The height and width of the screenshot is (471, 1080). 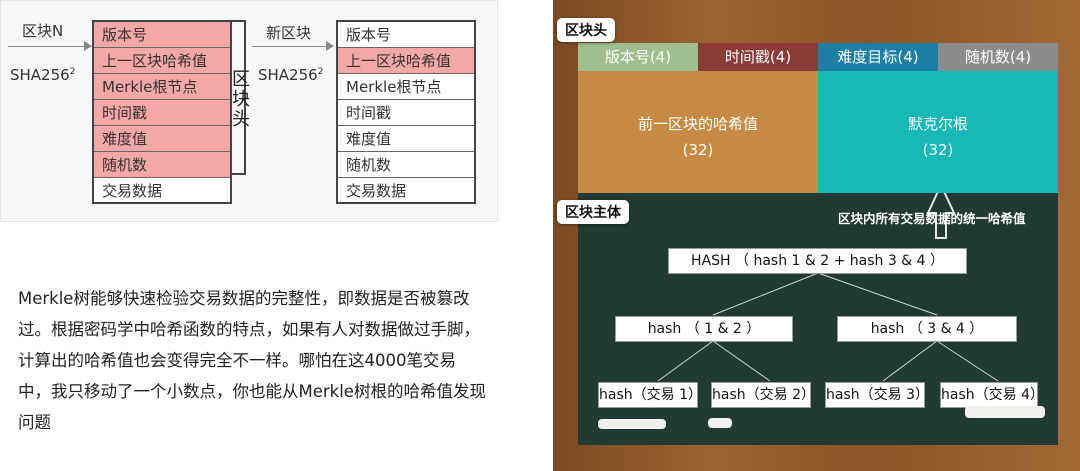 What do you see at coordinates (406, 139) in the screenshot?
I see `new-block-field: 难度值` at bounding box center [406, 139].